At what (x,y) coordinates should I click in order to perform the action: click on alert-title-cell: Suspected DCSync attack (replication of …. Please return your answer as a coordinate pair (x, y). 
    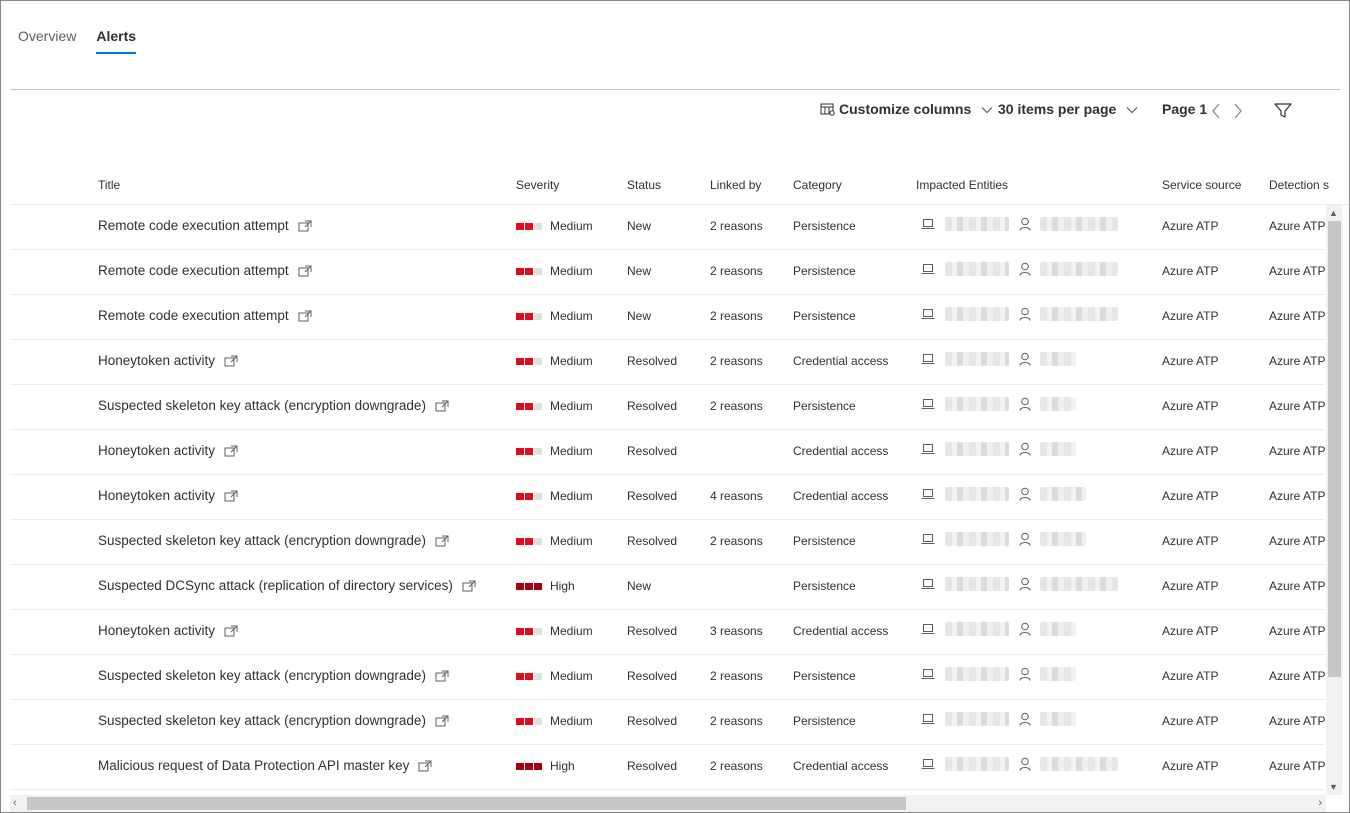
    Looking at the image, I should click on (287, 585).